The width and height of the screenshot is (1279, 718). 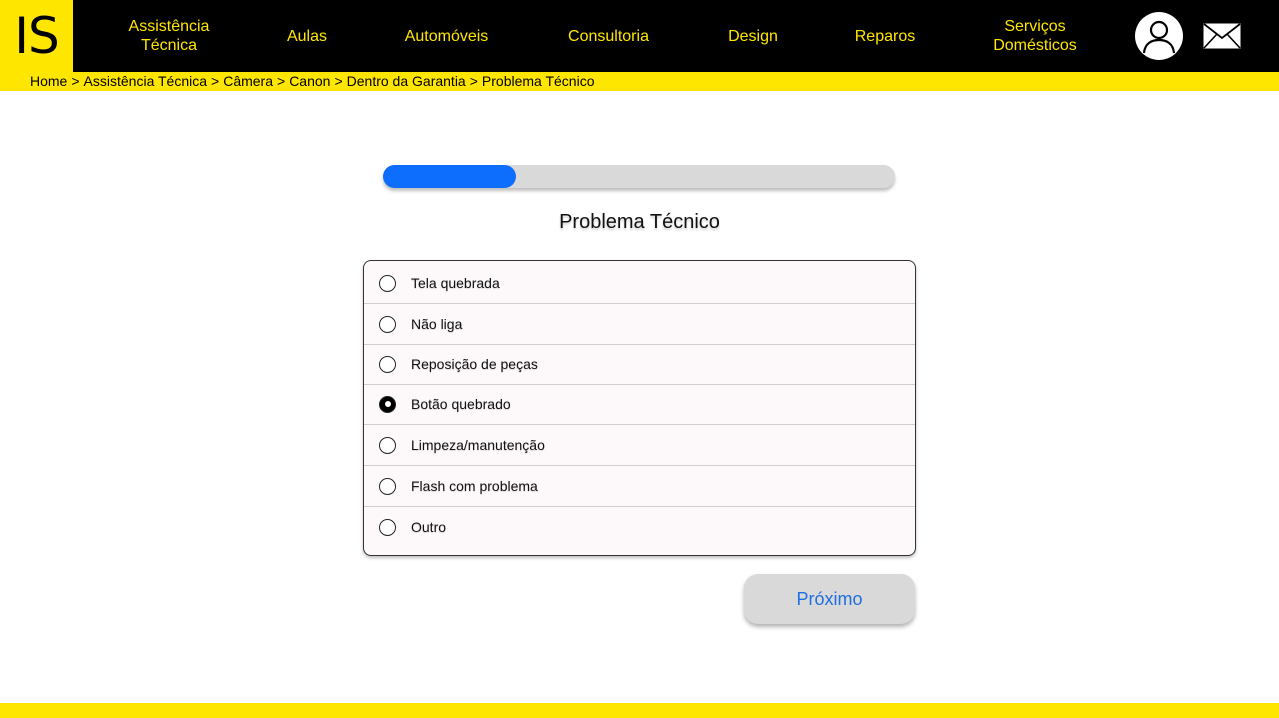 What do you see at coordinates (169, 36) in the screenshot?
I see `nav-item-assistencia-tecnica: Assistência Técnica` at bounding box center [169, 36].